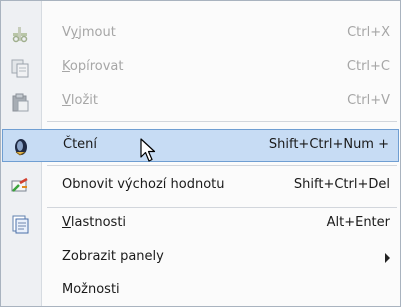  What do you see at coordinates (387, 258) in the screenshot?
I see `submenu-arrow-icon` at bounding box center [387, 258].